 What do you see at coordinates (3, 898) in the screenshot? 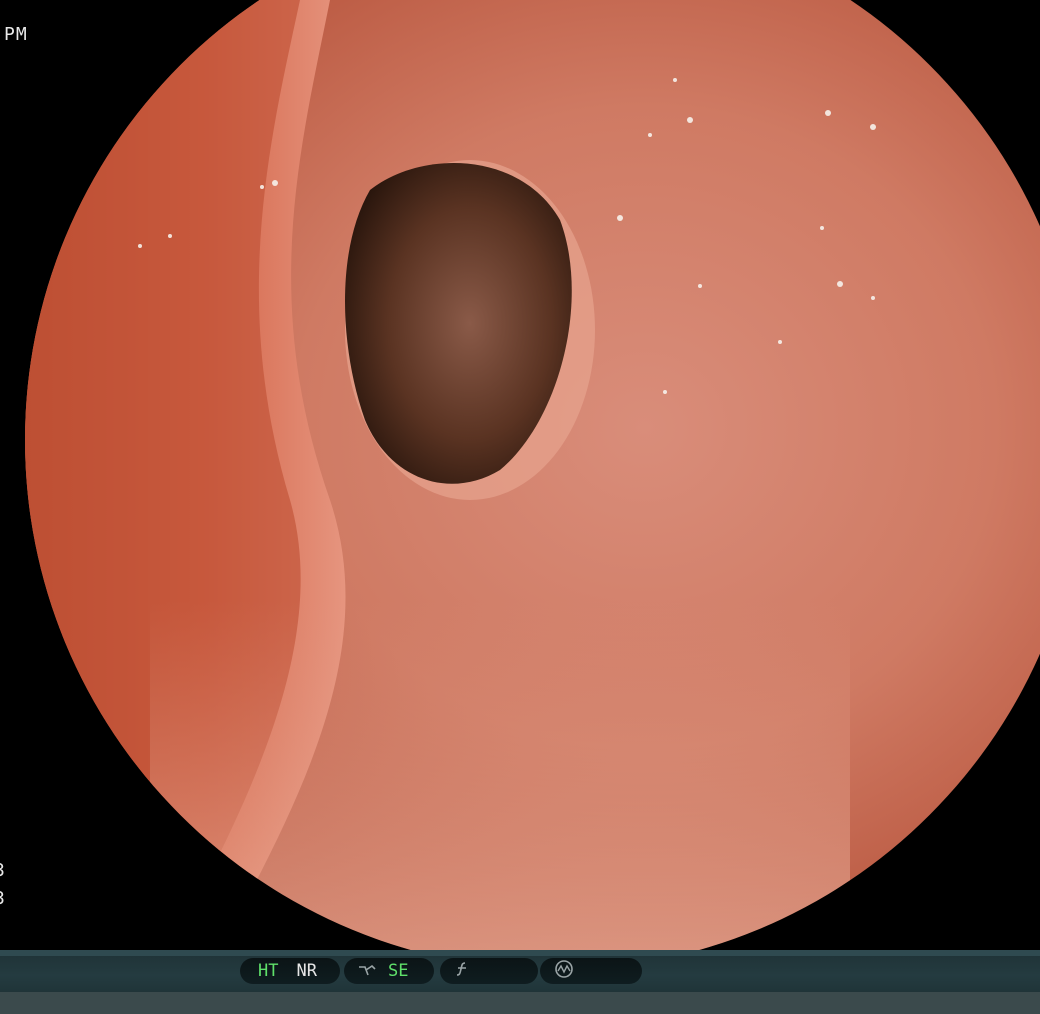
I see `edge-label-2: 3` at bounding box center [3, 898].